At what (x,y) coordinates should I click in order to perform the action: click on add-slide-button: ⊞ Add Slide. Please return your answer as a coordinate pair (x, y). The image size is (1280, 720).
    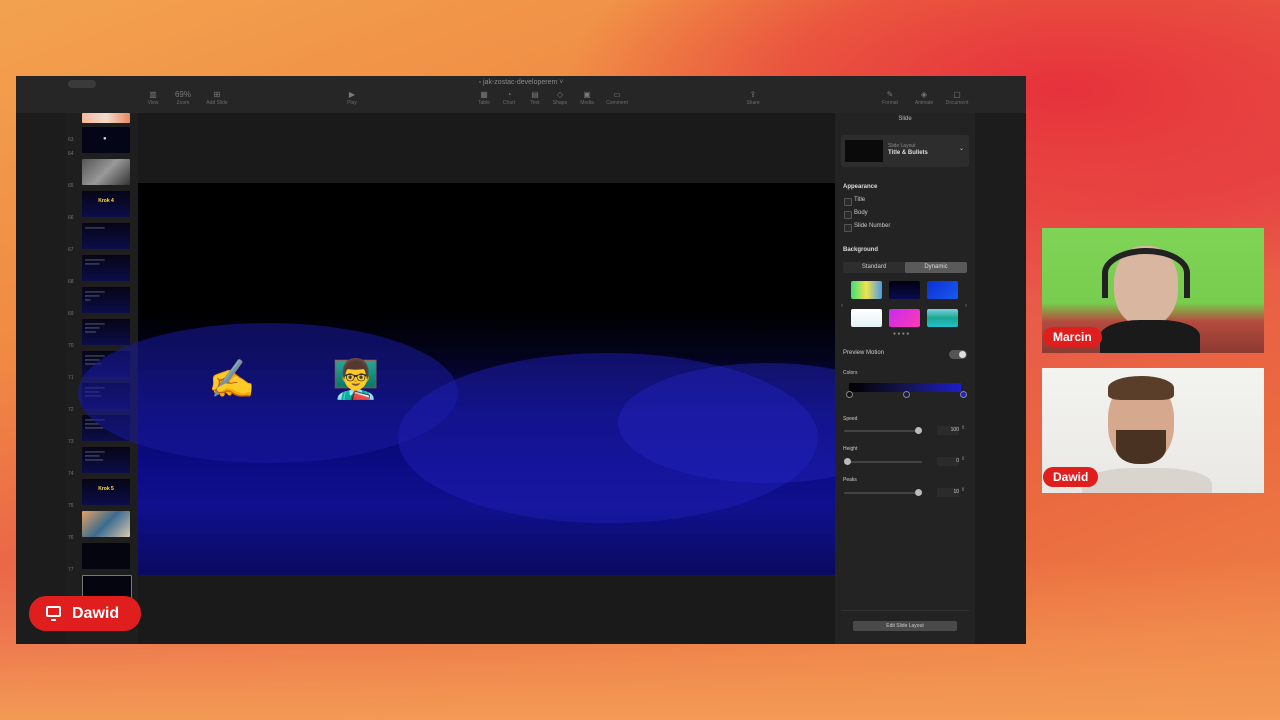
    Looking at the image, I should click on (217, 98).